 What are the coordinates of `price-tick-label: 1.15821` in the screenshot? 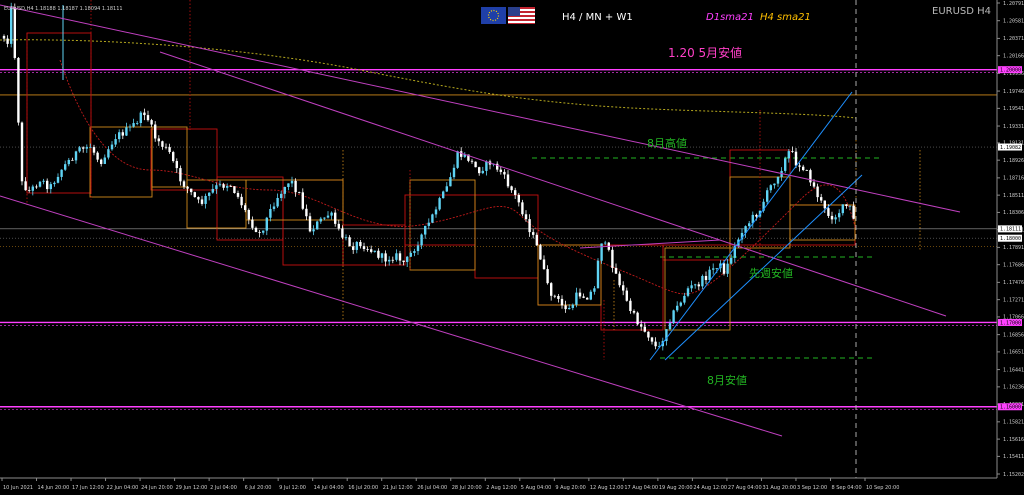 It's located at (1013, 423).